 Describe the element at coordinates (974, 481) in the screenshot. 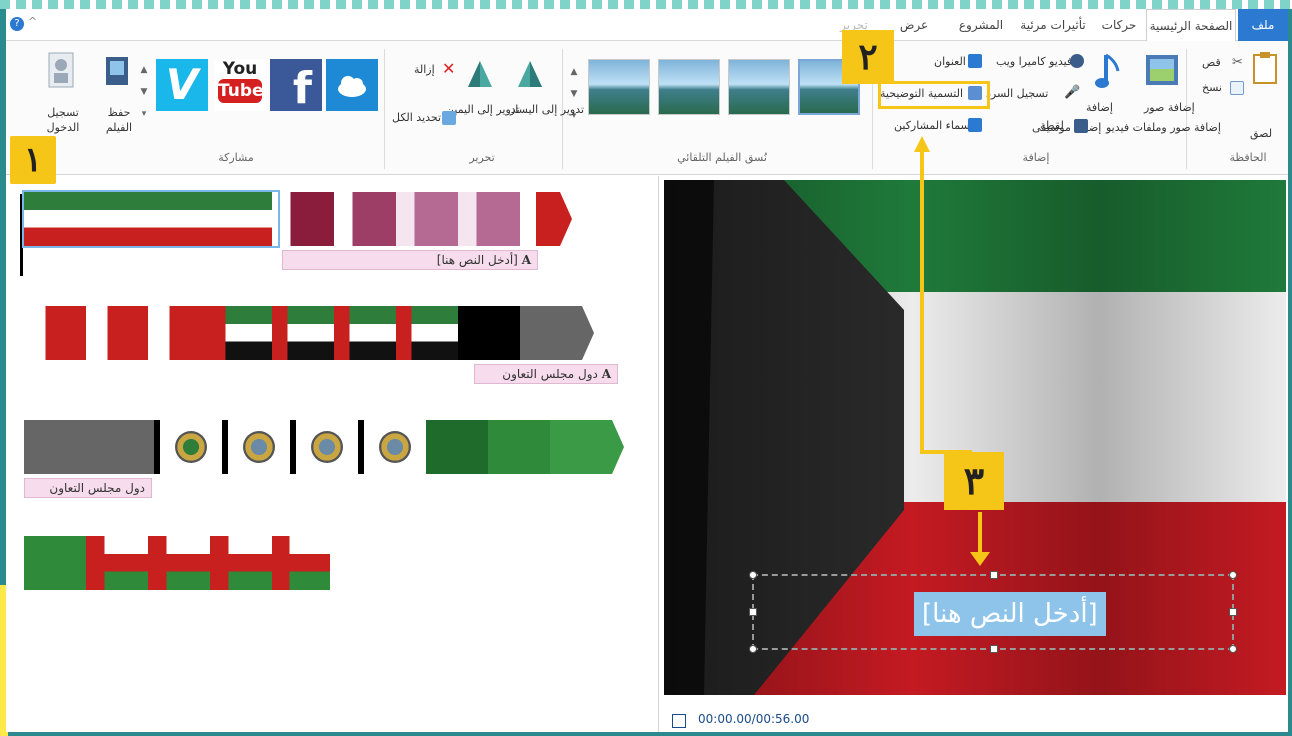

I see `step-badge-3: ٣` at that location.